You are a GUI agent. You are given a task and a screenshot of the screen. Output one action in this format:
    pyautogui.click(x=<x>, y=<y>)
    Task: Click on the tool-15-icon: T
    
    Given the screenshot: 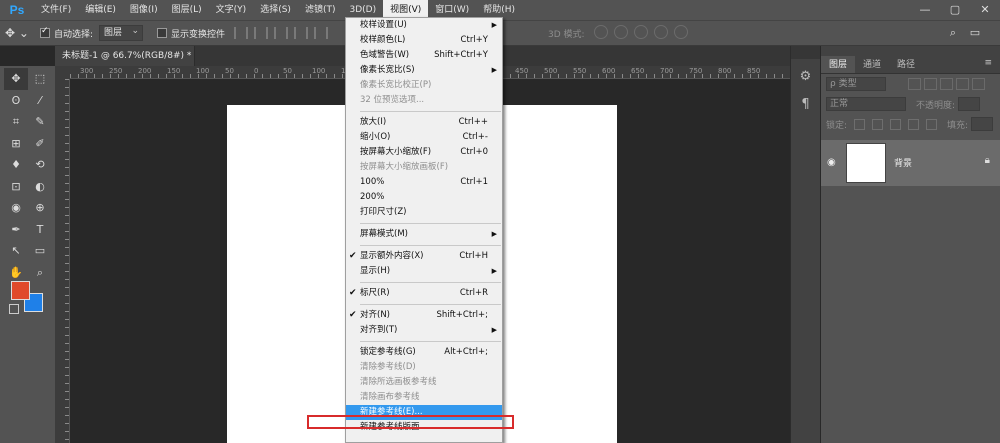 What is the action you would take?
    pyautogui.click(x=40, y=230)
    